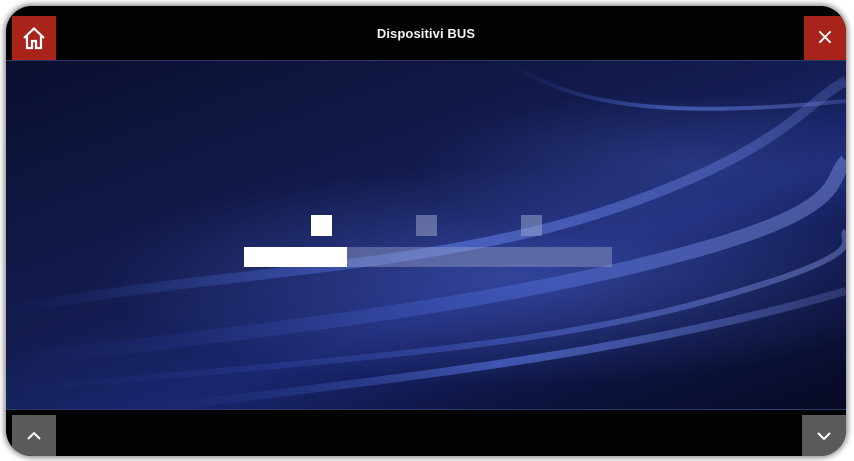 The image size is (854, 461). I want to click on chevron-down-icon, so click(824, 436).